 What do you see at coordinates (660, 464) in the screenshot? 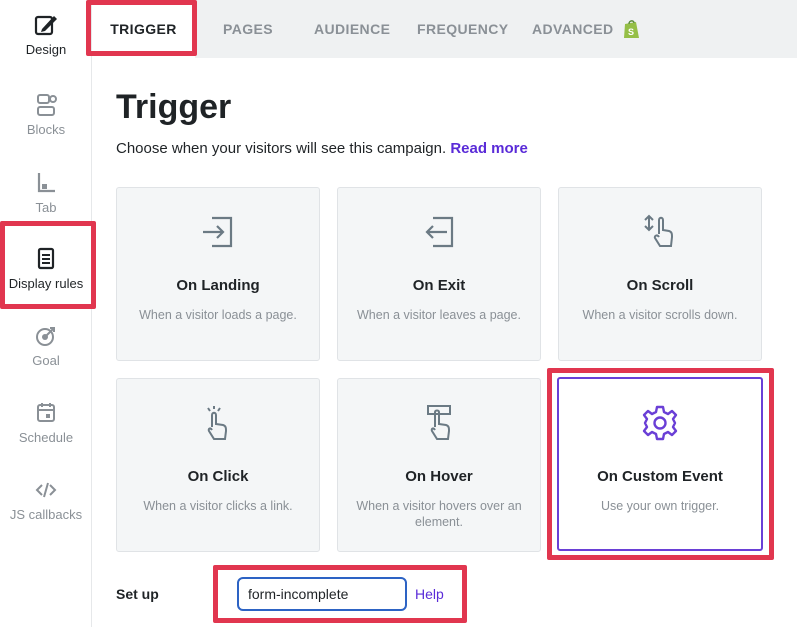
I see `trigger-card-on-custom-event: On Custom Event Use your own trigger.` at bounding box center [660, 464].